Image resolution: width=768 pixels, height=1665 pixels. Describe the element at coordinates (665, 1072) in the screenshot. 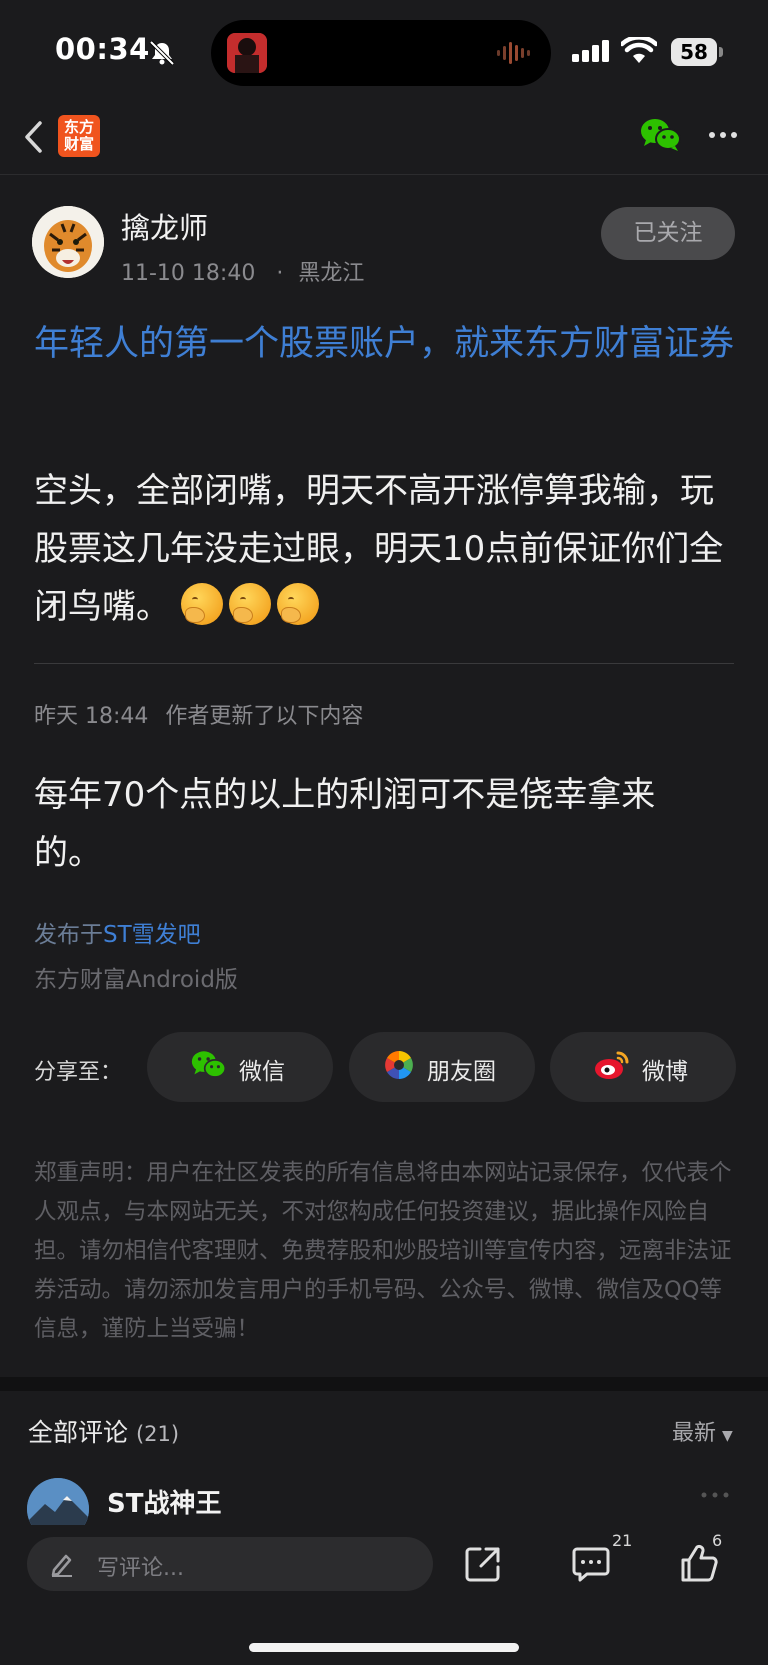

I see `share-weibo-label: 微博` at that location.